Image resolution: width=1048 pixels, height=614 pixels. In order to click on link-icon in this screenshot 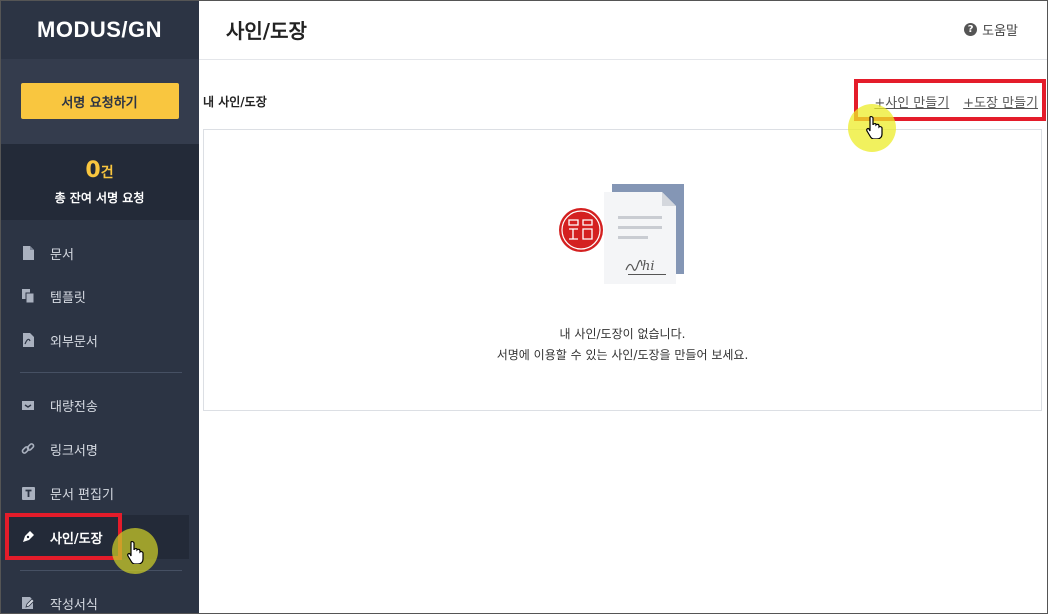, I will do `click(28, 449)`.